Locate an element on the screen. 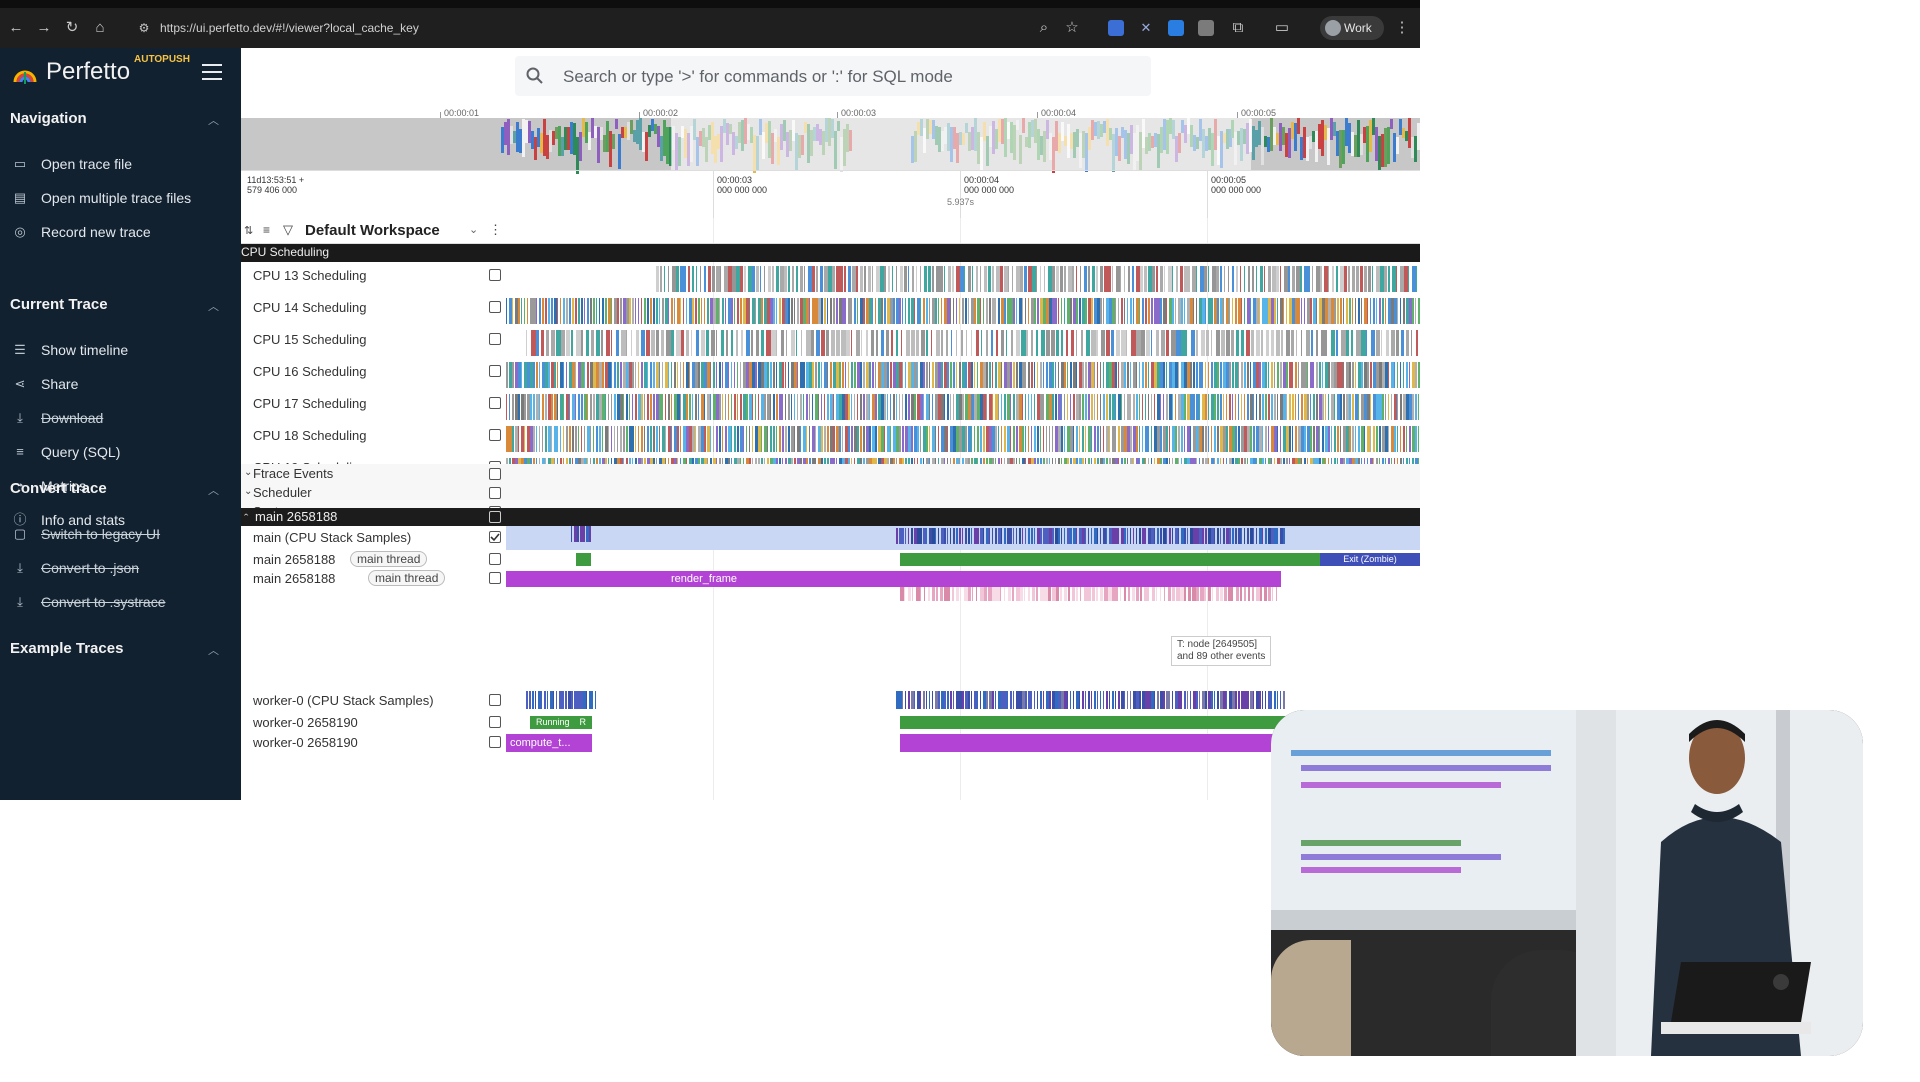 The height and width of the screenshot is (1082, 1920). process-header: ˆ main 2658188 is located at coordinates (830, 517).